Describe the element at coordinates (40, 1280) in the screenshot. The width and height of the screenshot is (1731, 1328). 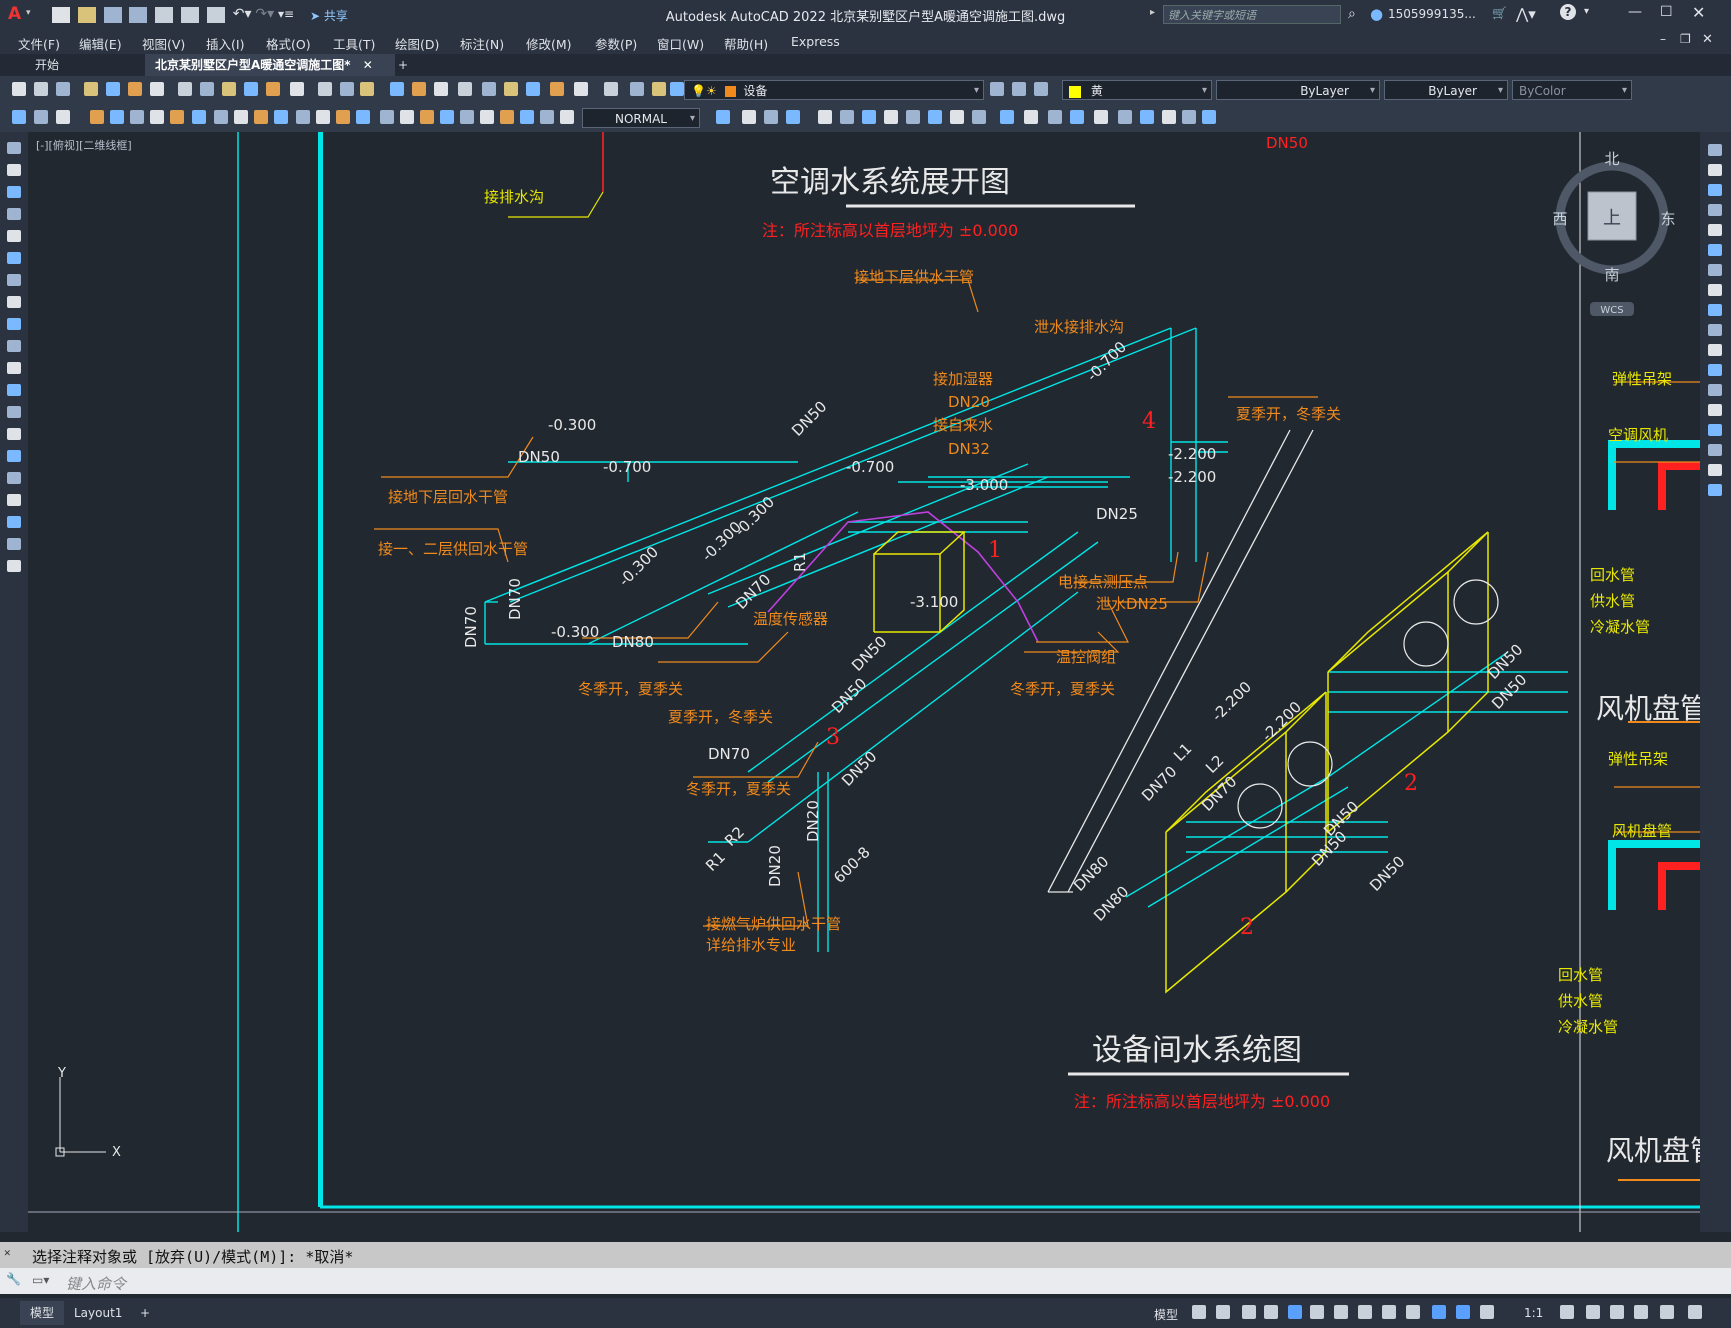
I see `command-options-icon: ▭▾` at that location.